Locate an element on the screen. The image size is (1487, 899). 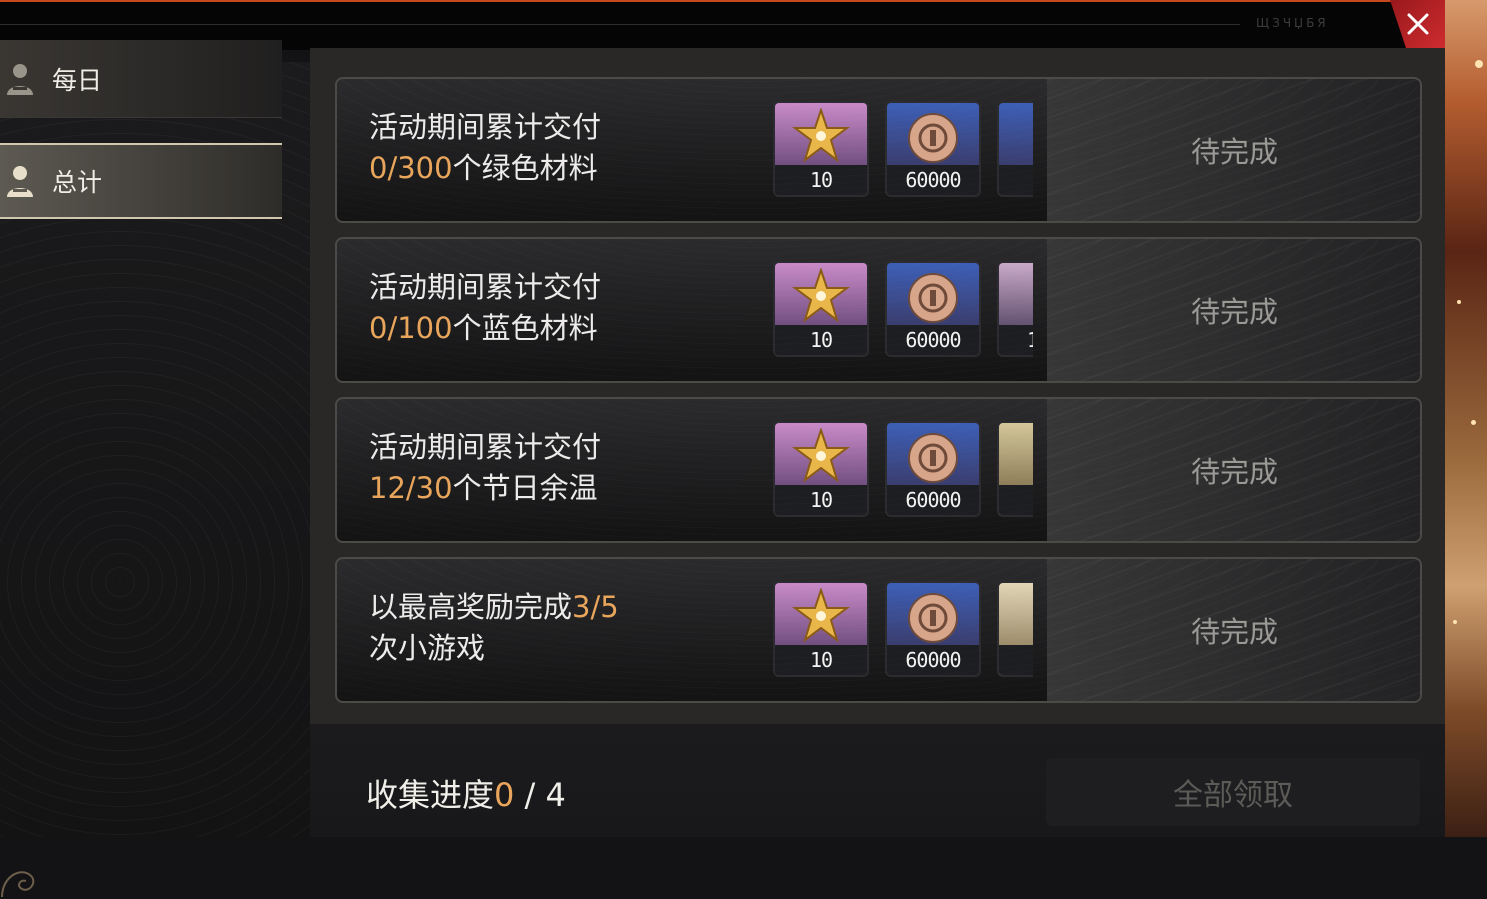
top-bar-divider is located at coordinates (620, 24).